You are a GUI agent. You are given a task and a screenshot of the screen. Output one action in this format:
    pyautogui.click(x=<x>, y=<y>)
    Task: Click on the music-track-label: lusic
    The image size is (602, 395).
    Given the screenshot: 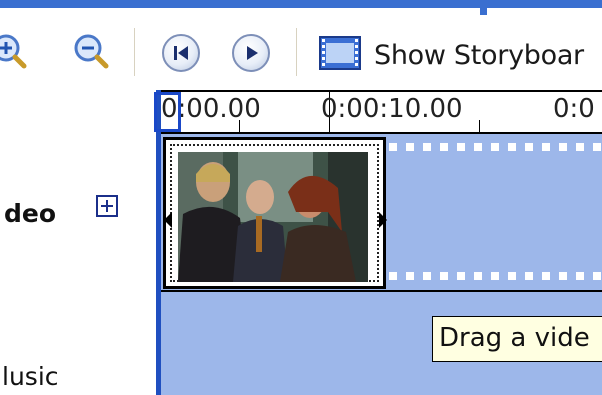 What is the action you would take?
    pyautogui.click(x=30, y=376)
    